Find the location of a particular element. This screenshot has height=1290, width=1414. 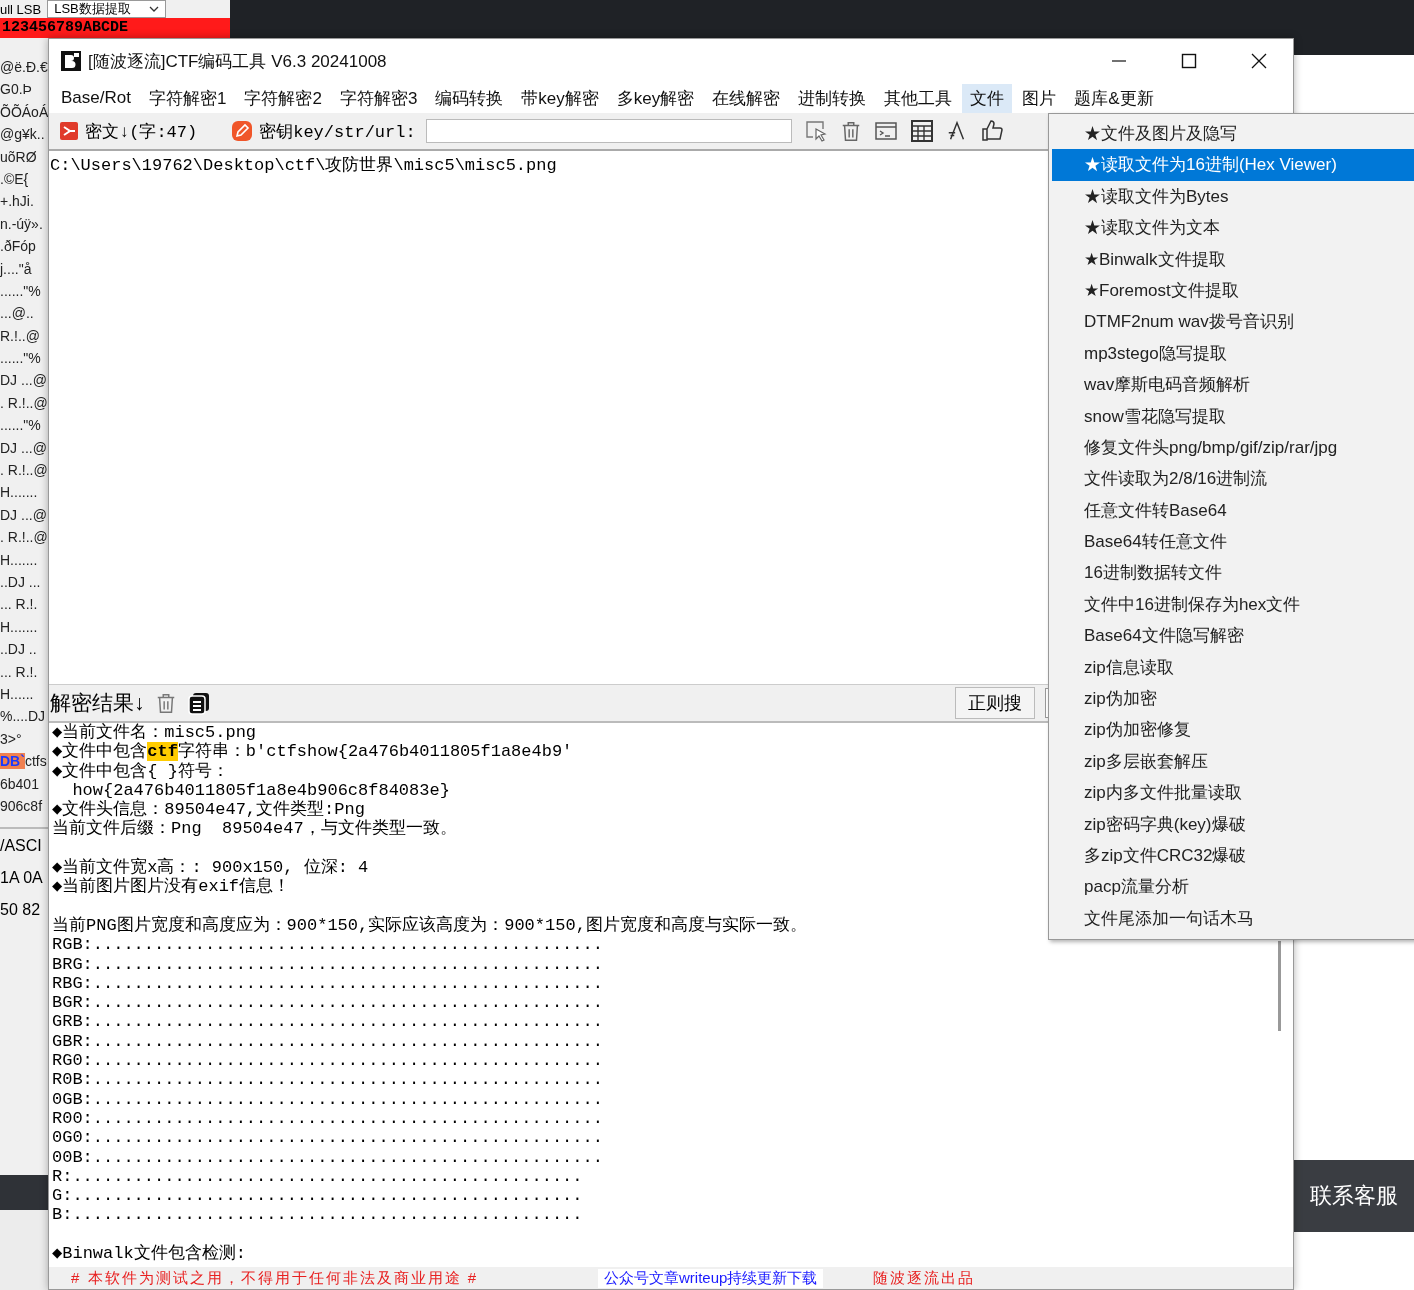

caret-icon is located at coordinates (153, 9).